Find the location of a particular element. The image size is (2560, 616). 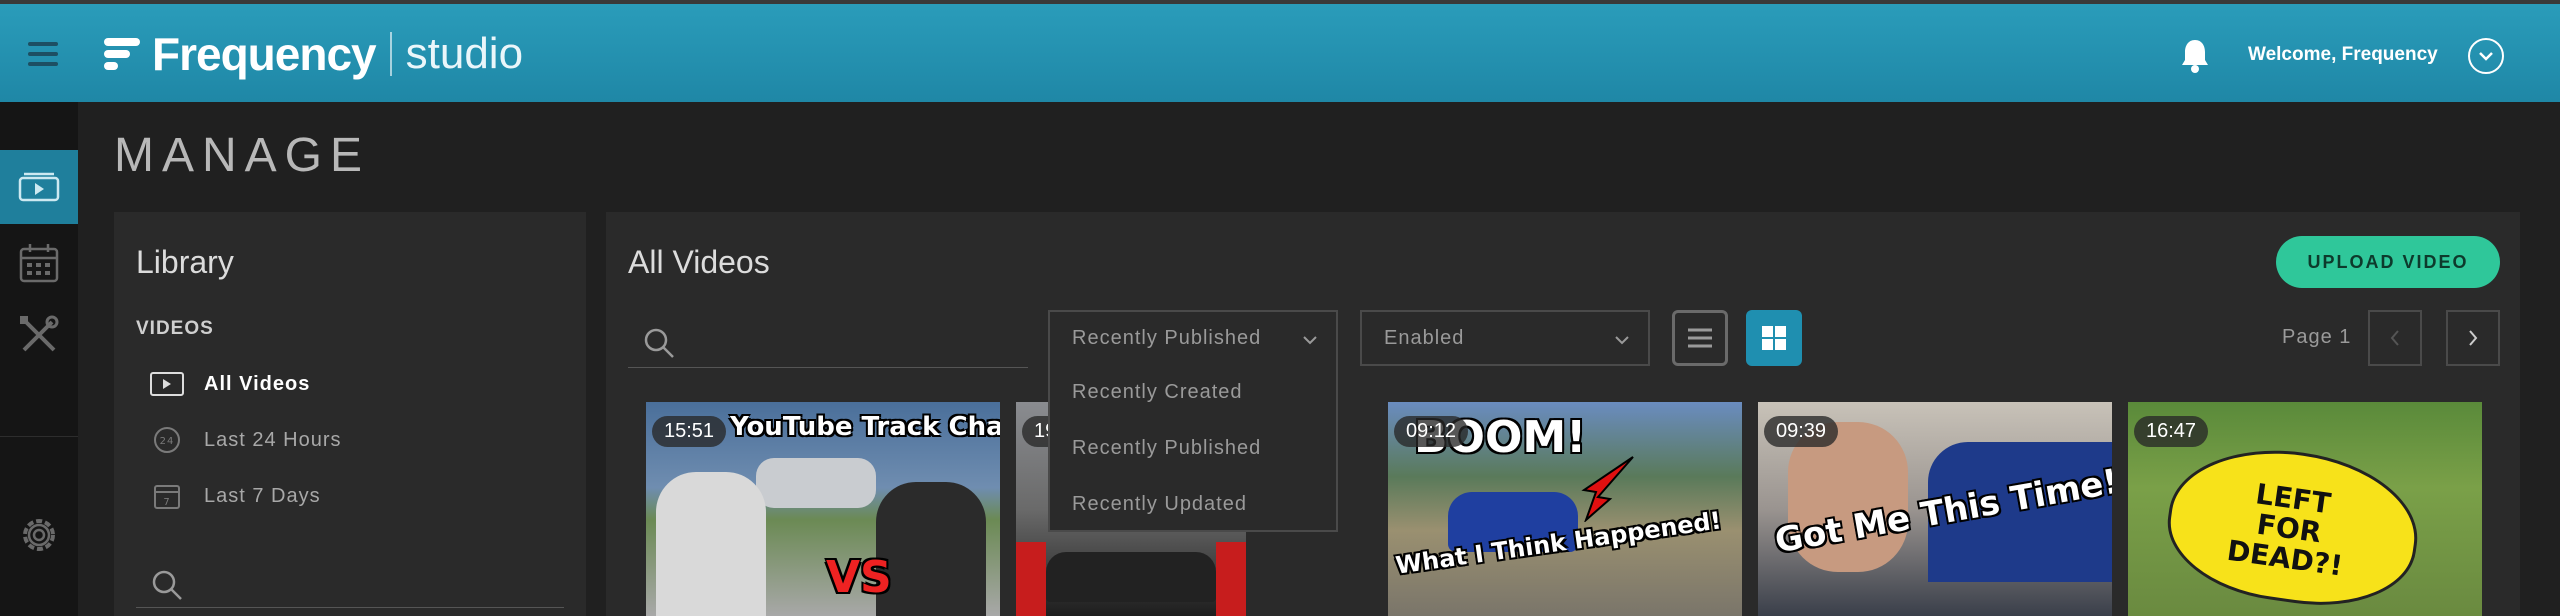

library-title: Library is located at coordinates (185, 262).